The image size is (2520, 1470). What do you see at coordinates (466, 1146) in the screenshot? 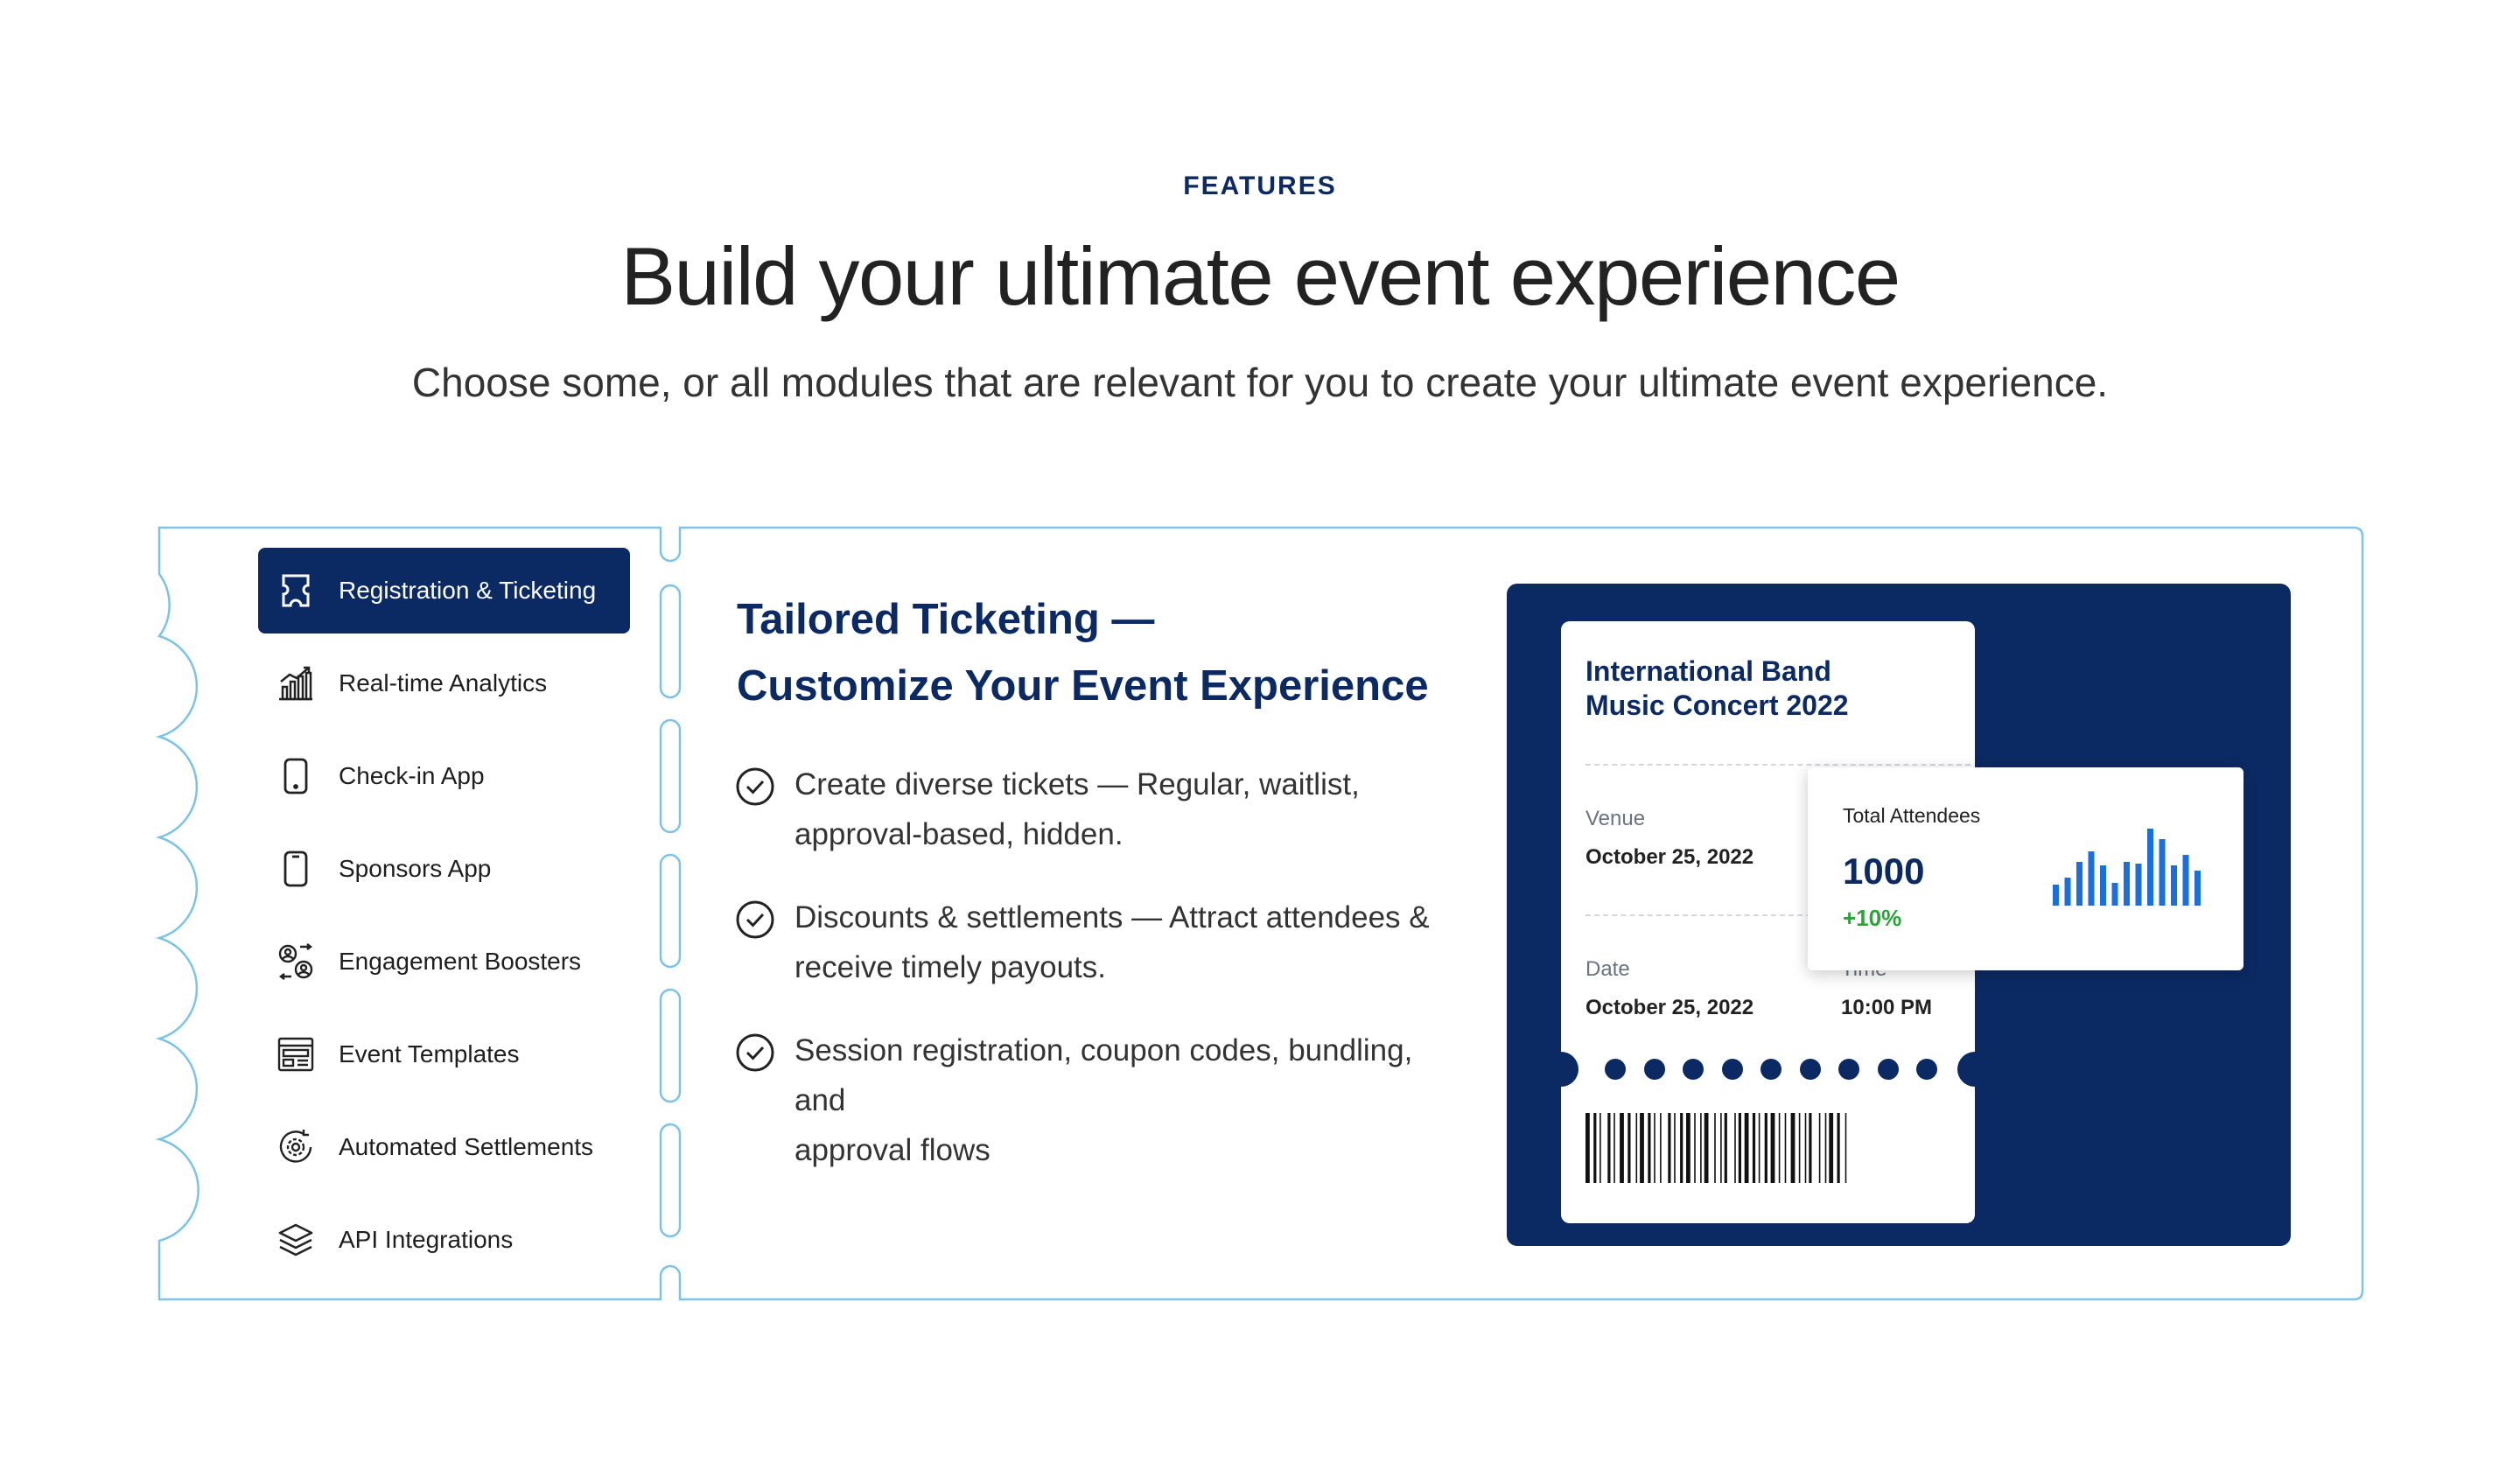
I see `sidebar-item-label: Automated Settlements` at bounding box center [466, 1146].